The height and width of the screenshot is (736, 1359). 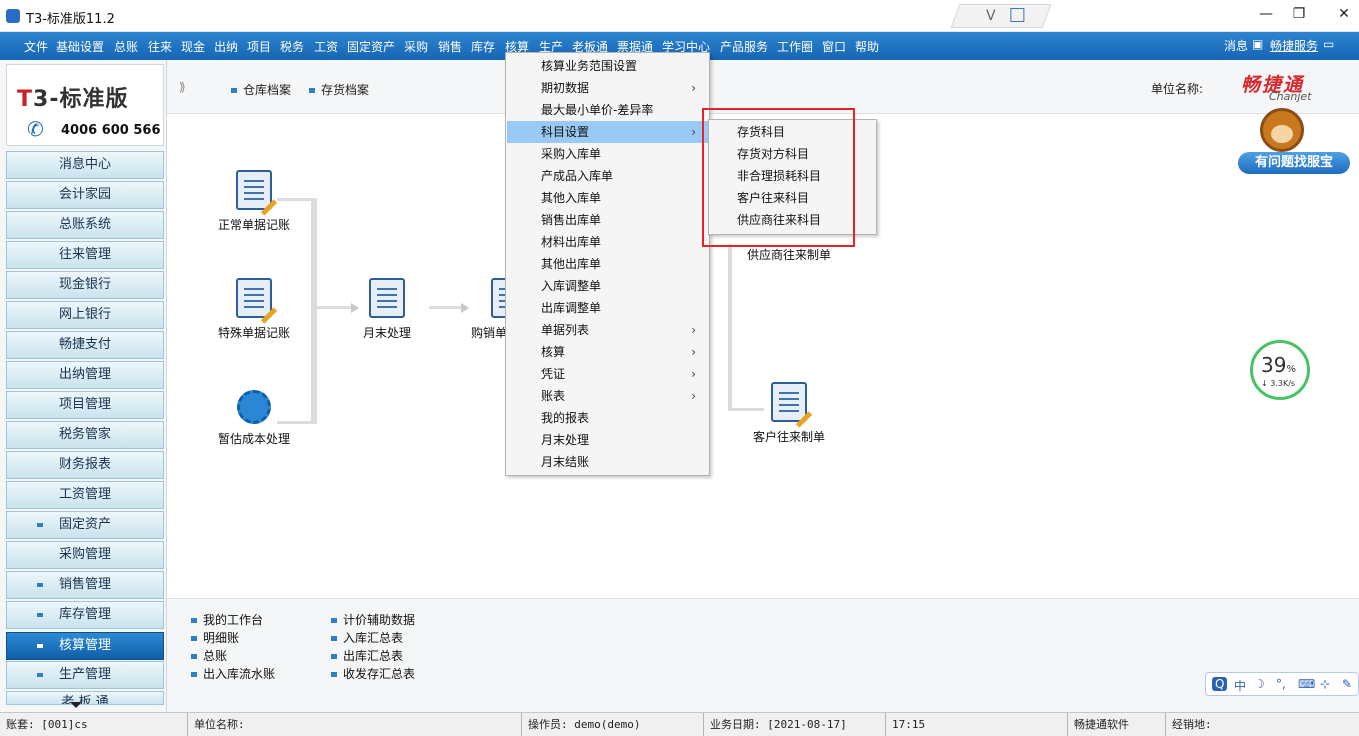 I want to click on close-button: ✕, so click(x=1344, y=16).